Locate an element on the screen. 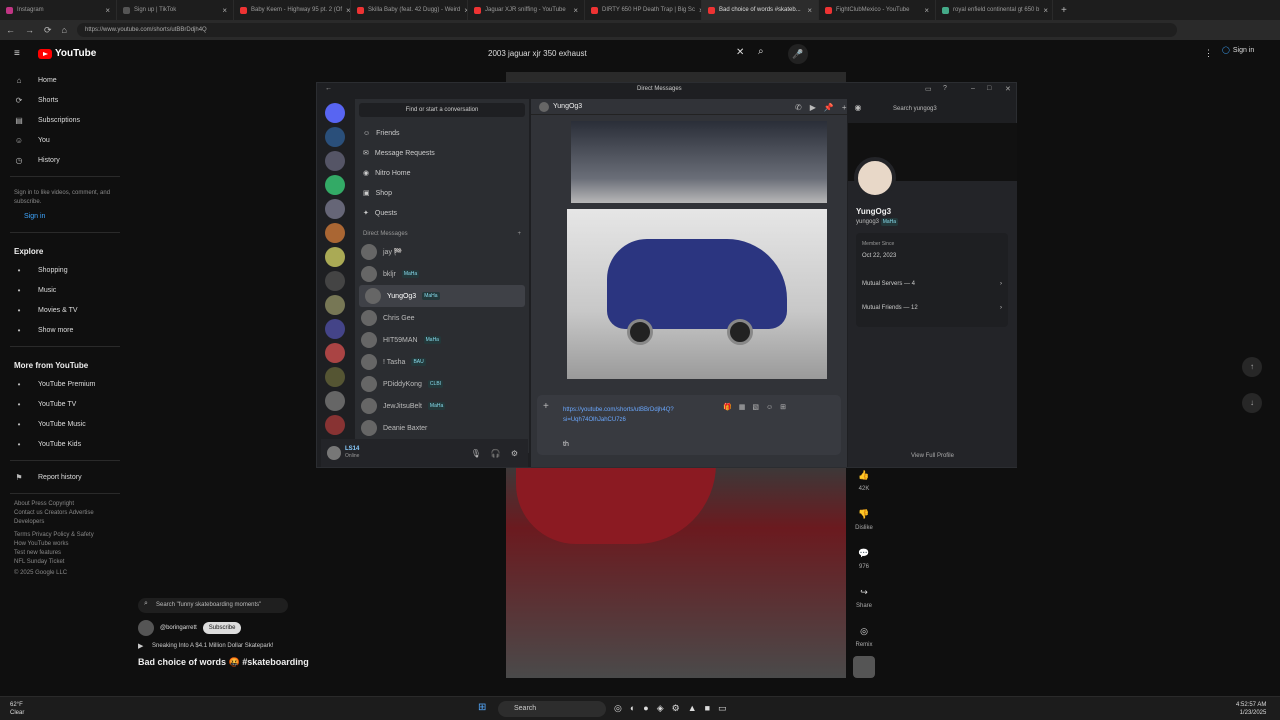  close-icon: ✕ is located at coordinates (1008, 89).